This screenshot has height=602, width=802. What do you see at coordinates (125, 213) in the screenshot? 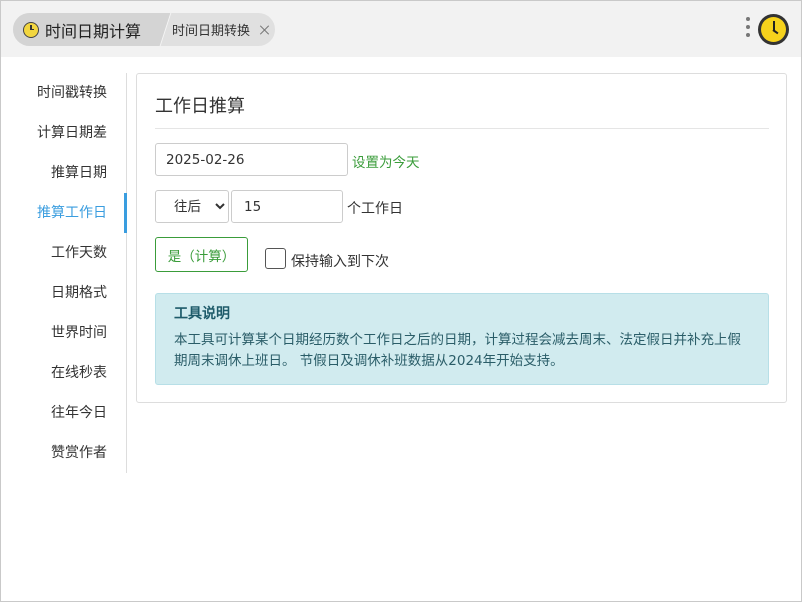
I see `active-indicator` at bounding box center [125, 213].